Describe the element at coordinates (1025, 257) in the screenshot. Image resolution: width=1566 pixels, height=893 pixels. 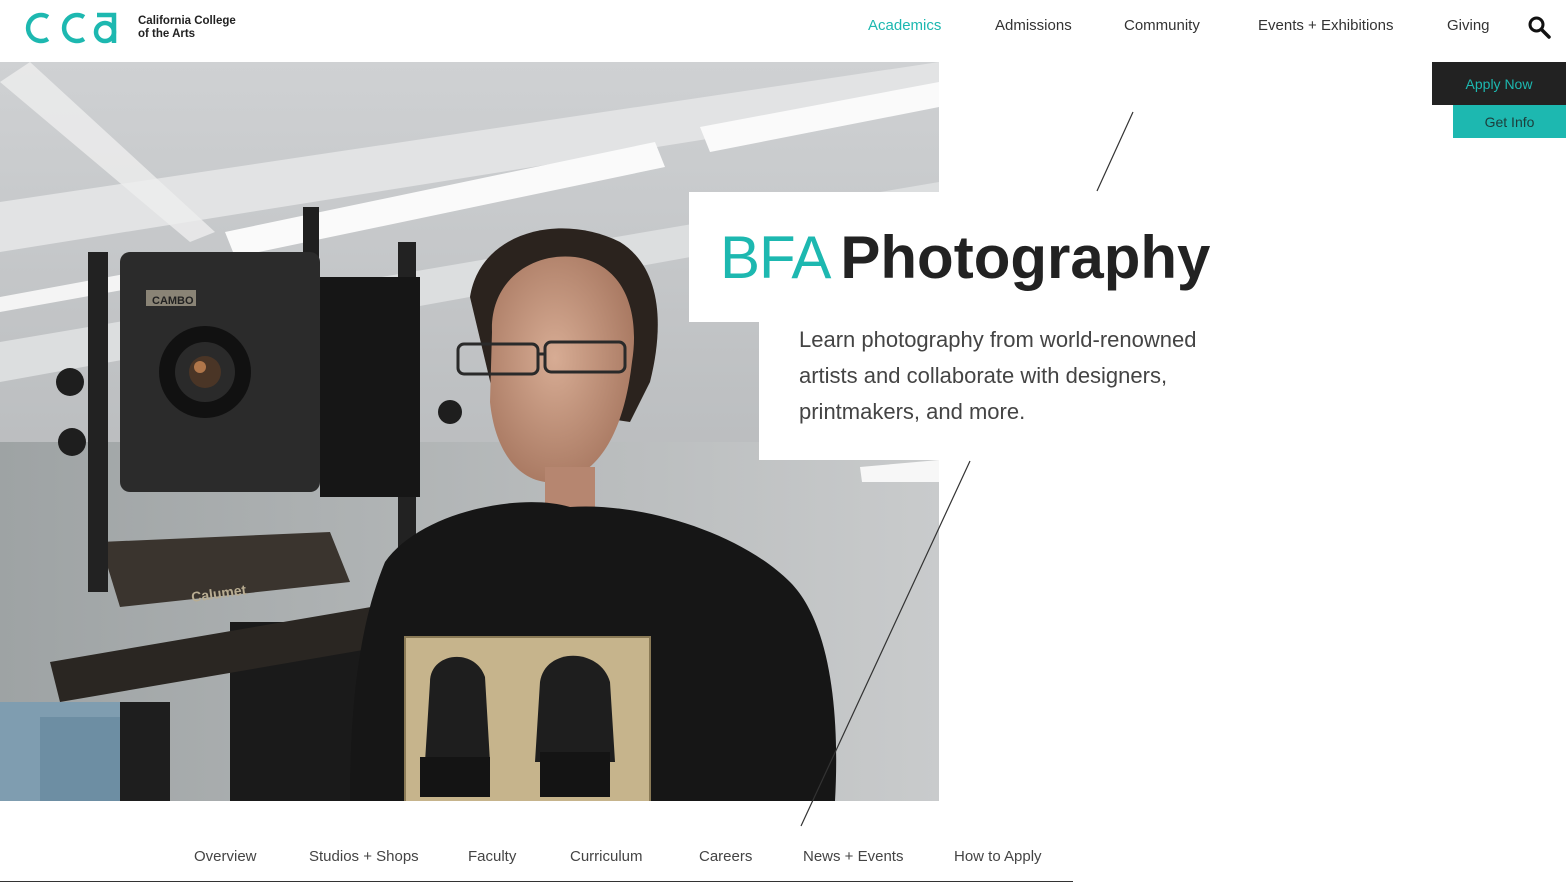
I see `title-program: Photography` at that location.